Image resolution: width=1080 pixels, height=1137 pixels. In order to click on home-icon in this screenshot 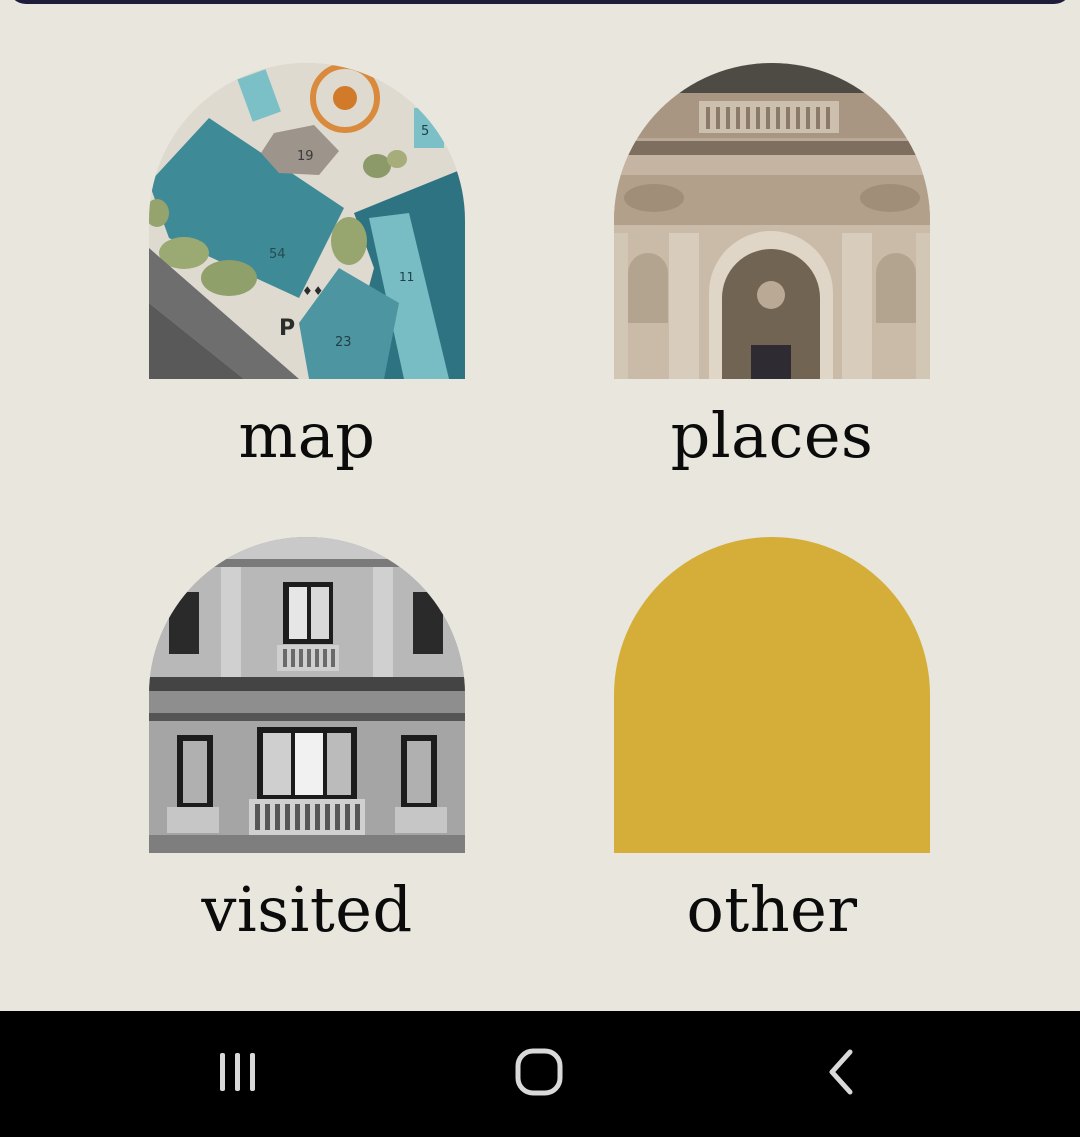, I will do `click(539, 1074)`.